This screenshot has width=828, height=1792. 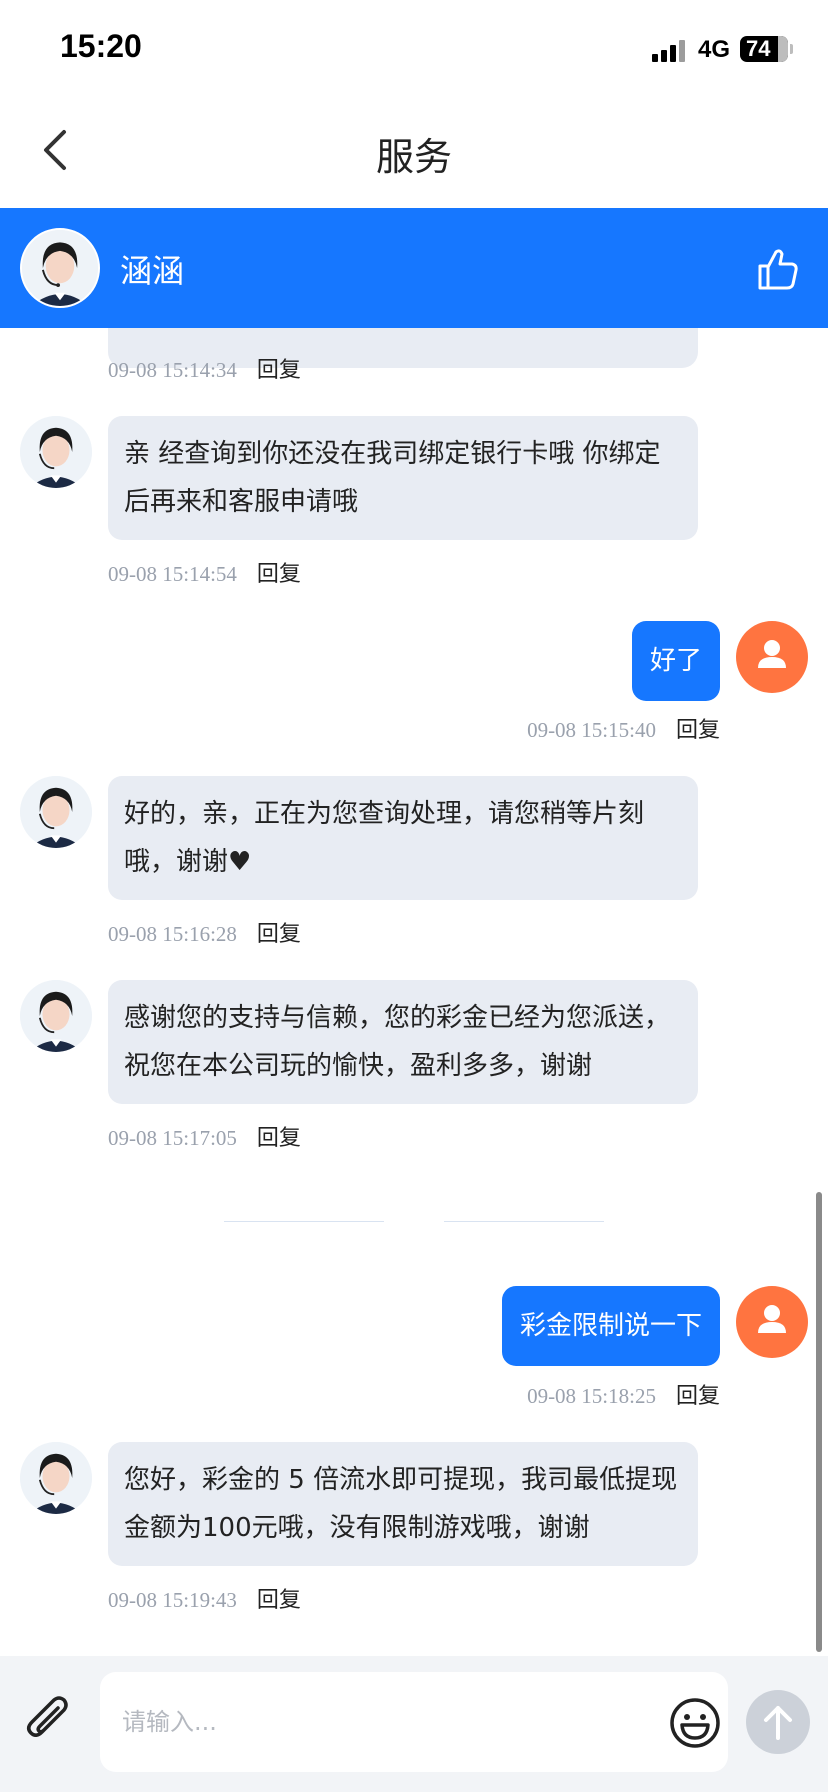 What do you see at coordinates (414, 50) in the screenshot?
I see `status-bar: 15:20 4G 74` at bounding box center [414, 50].